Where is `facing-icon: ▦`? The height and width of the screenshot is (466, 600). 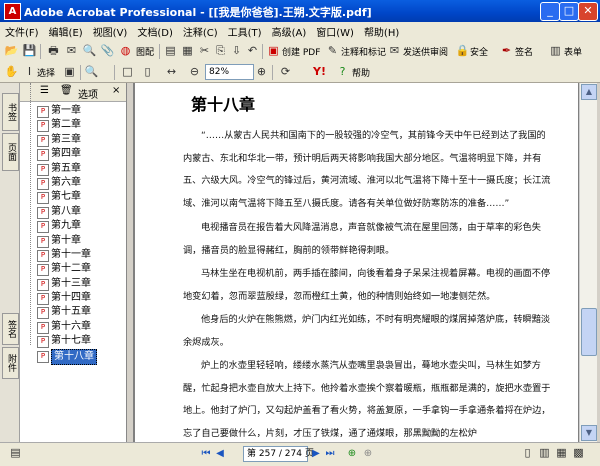 facing-icon: ▦ is located at coordinates (561, 453).